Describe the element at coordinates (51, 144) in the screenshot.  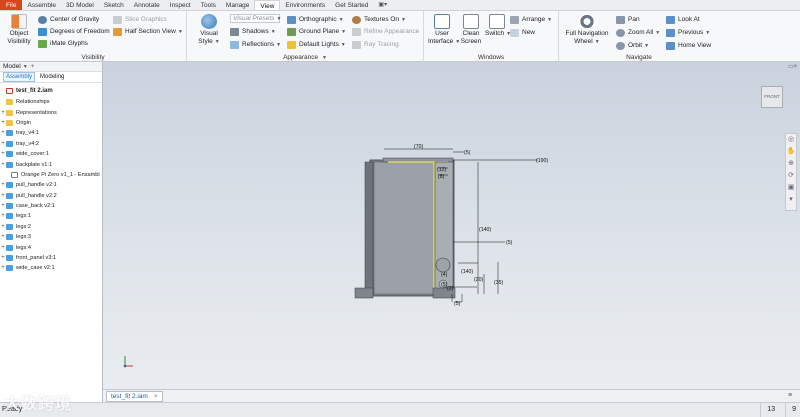
I see `tree-item: + tray_v4:2` at that location.